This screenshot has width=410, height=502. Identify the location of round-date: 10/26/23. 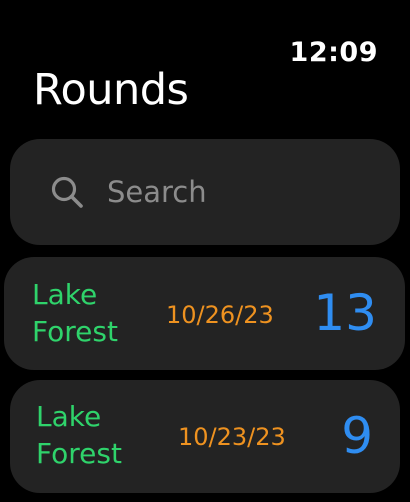
(220, 315).